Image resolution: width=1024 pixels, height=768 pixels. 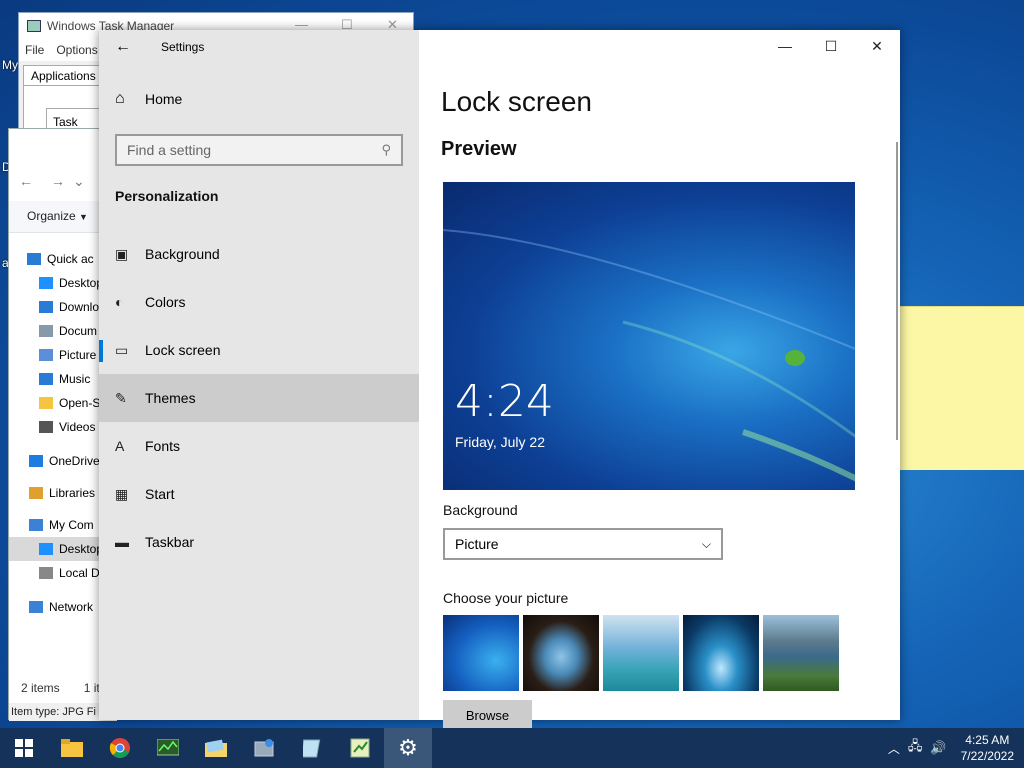 What do you see at coordinates (71, 607) in the screenshot?
I see `tree-item-label: Network` at bounding box center [71, 607].